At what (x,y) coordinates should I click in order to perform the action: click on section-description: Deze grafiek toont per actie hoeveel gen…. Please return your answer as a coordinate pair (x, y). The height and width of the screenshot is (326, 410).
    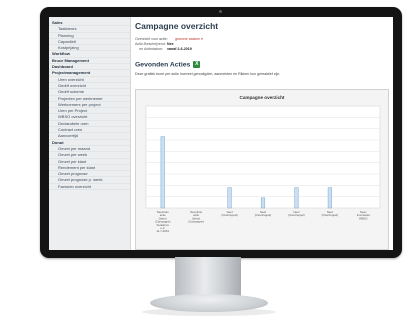
    Looking at the image, I should click on (208, 74).